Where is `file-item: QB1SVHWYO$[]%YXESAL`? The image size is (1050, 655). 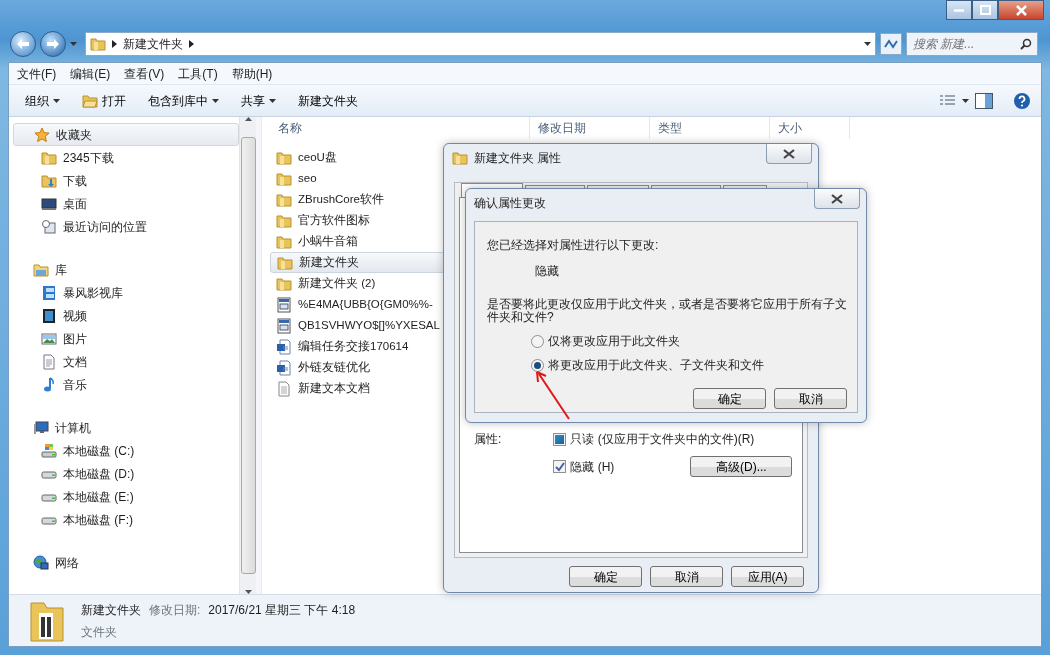 file-item: QB1SVHWYO$[]%YXESAL is located at coordinates (360, 325).